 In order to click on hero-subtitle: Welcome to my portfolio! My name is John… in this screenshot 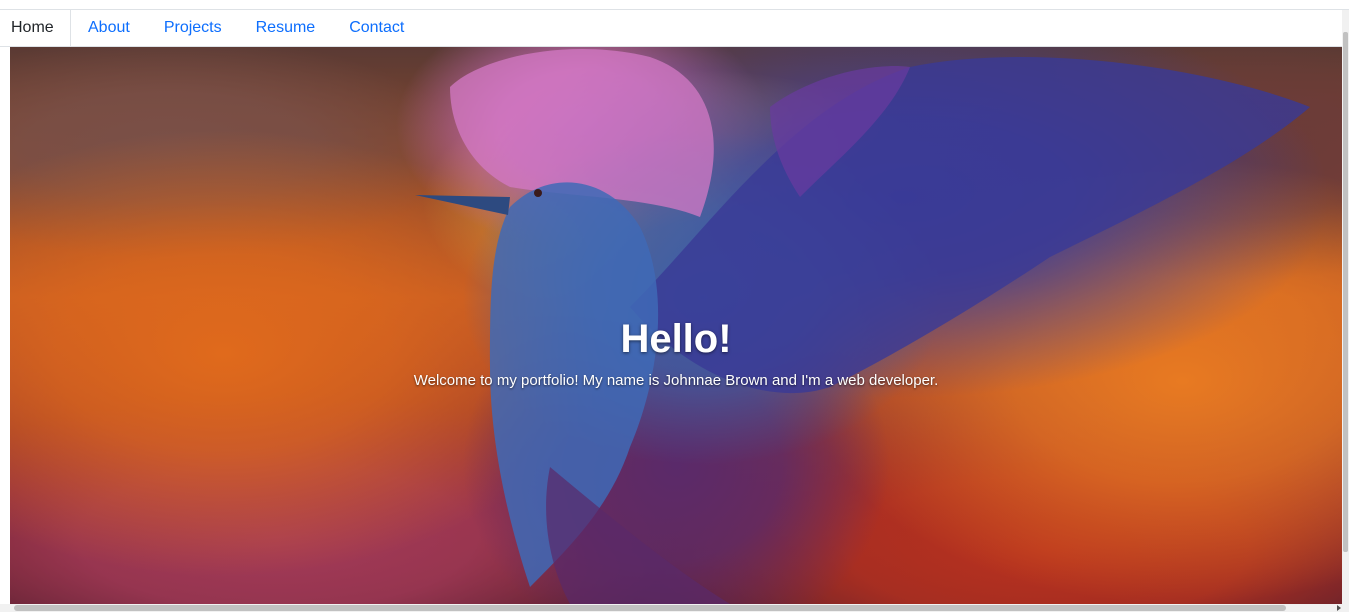, I will do `click(676, 380)`.